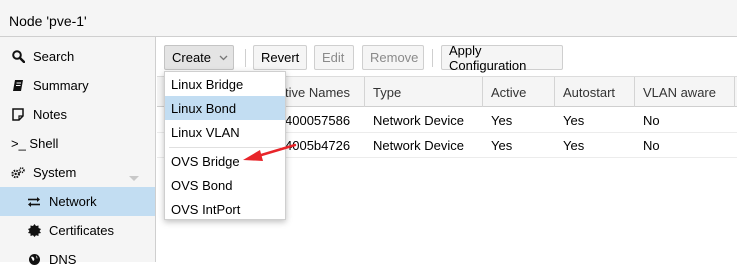  I want to click on remove-button: Remove, so click(393, 57).